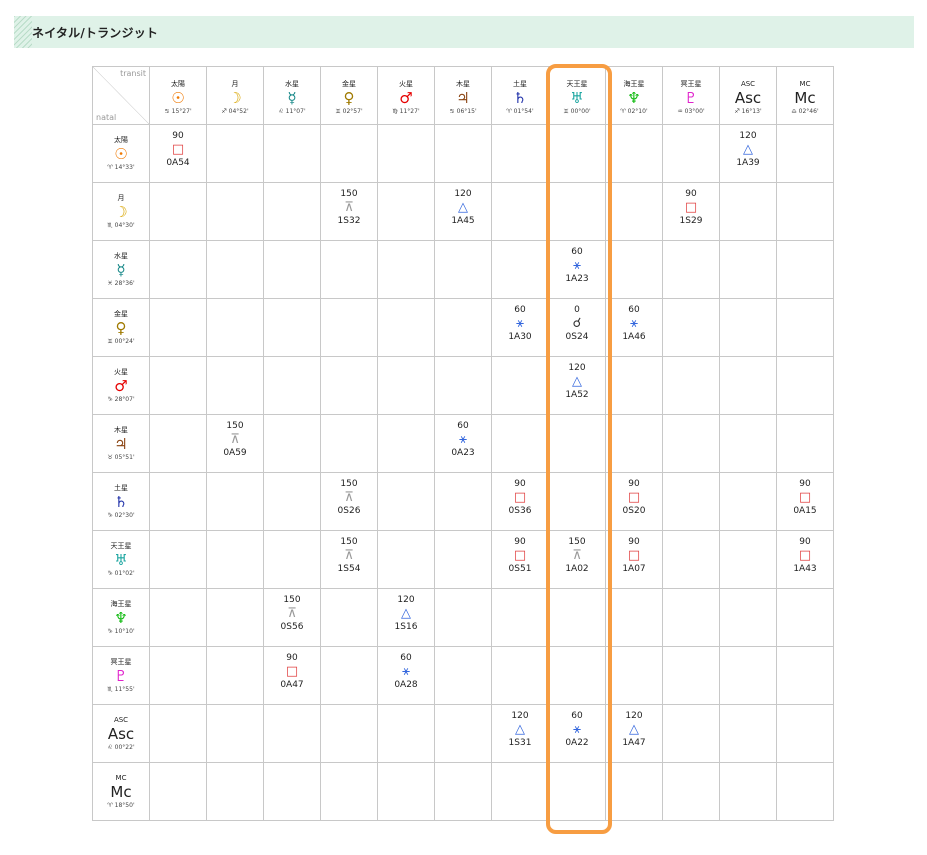 Image resolution: width=927 pixels, height=855 pixels. What do you see at coordinates (691, 83) in the screenshot?
I see `transit-planet-name: 冥王星` at bounding box center [691, 83].